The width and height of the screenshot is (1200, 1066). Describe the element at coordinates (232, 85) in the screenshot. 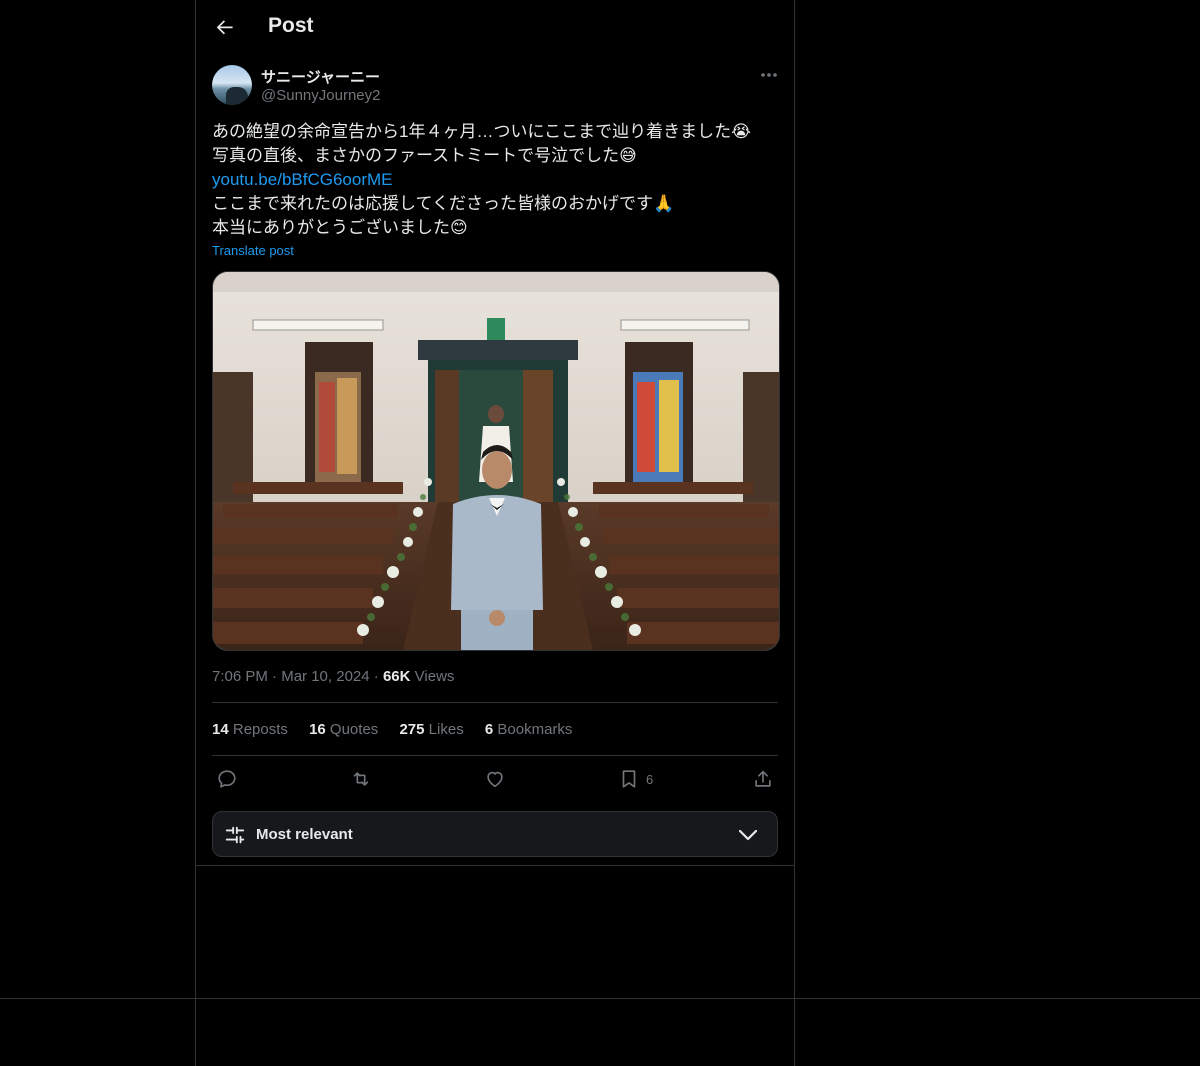

I see `avatar` at that location.